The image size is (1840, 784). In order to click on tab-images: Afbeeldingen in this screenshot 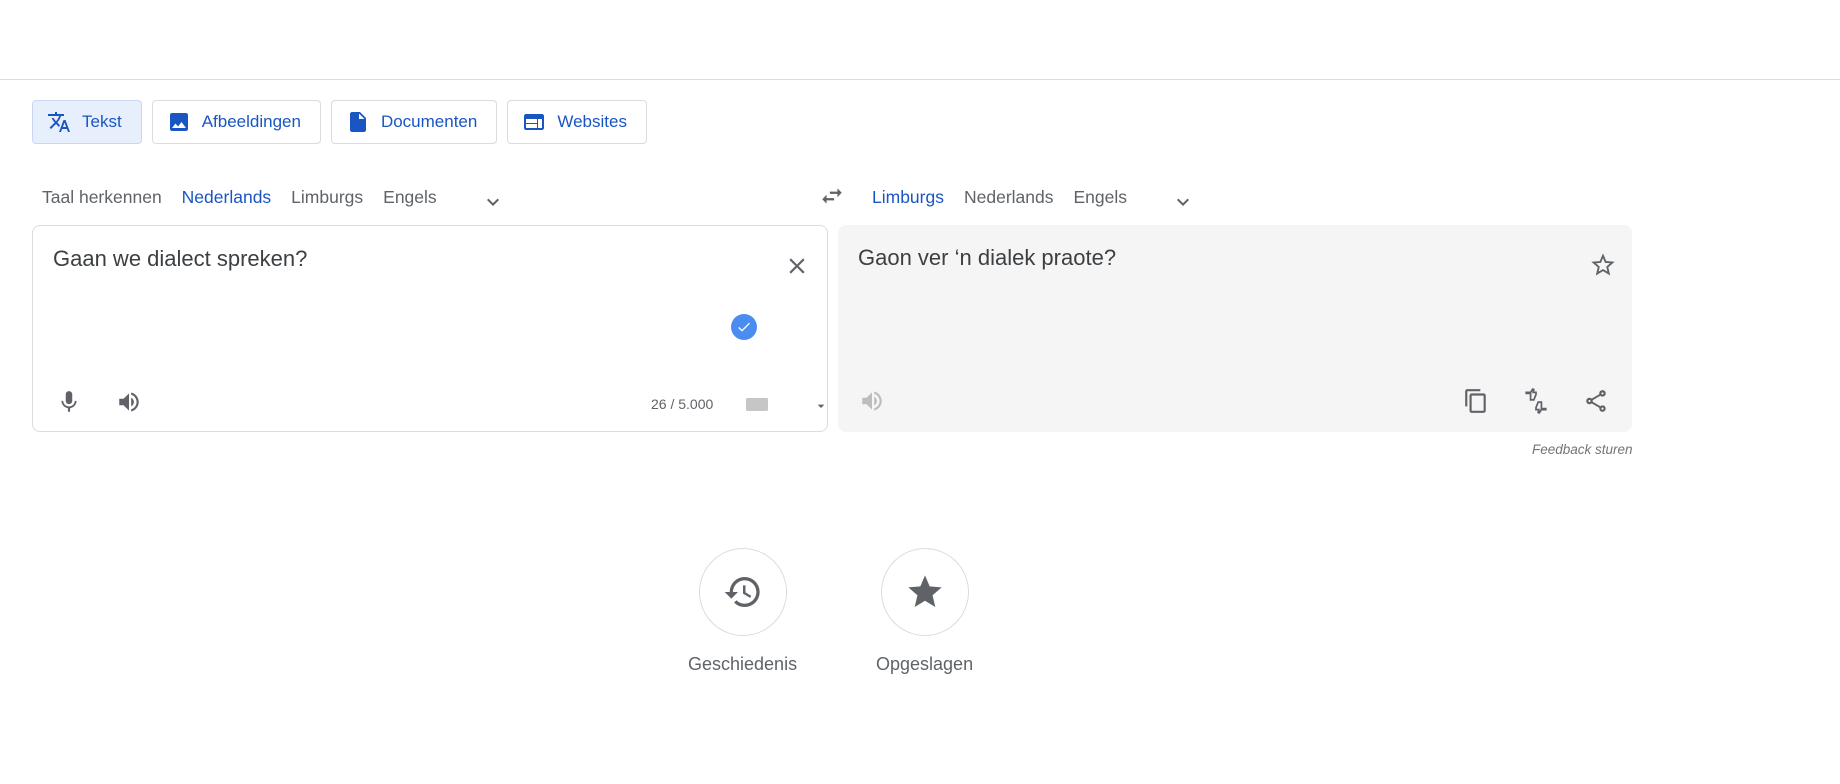, I will do `click(236, 122)`.